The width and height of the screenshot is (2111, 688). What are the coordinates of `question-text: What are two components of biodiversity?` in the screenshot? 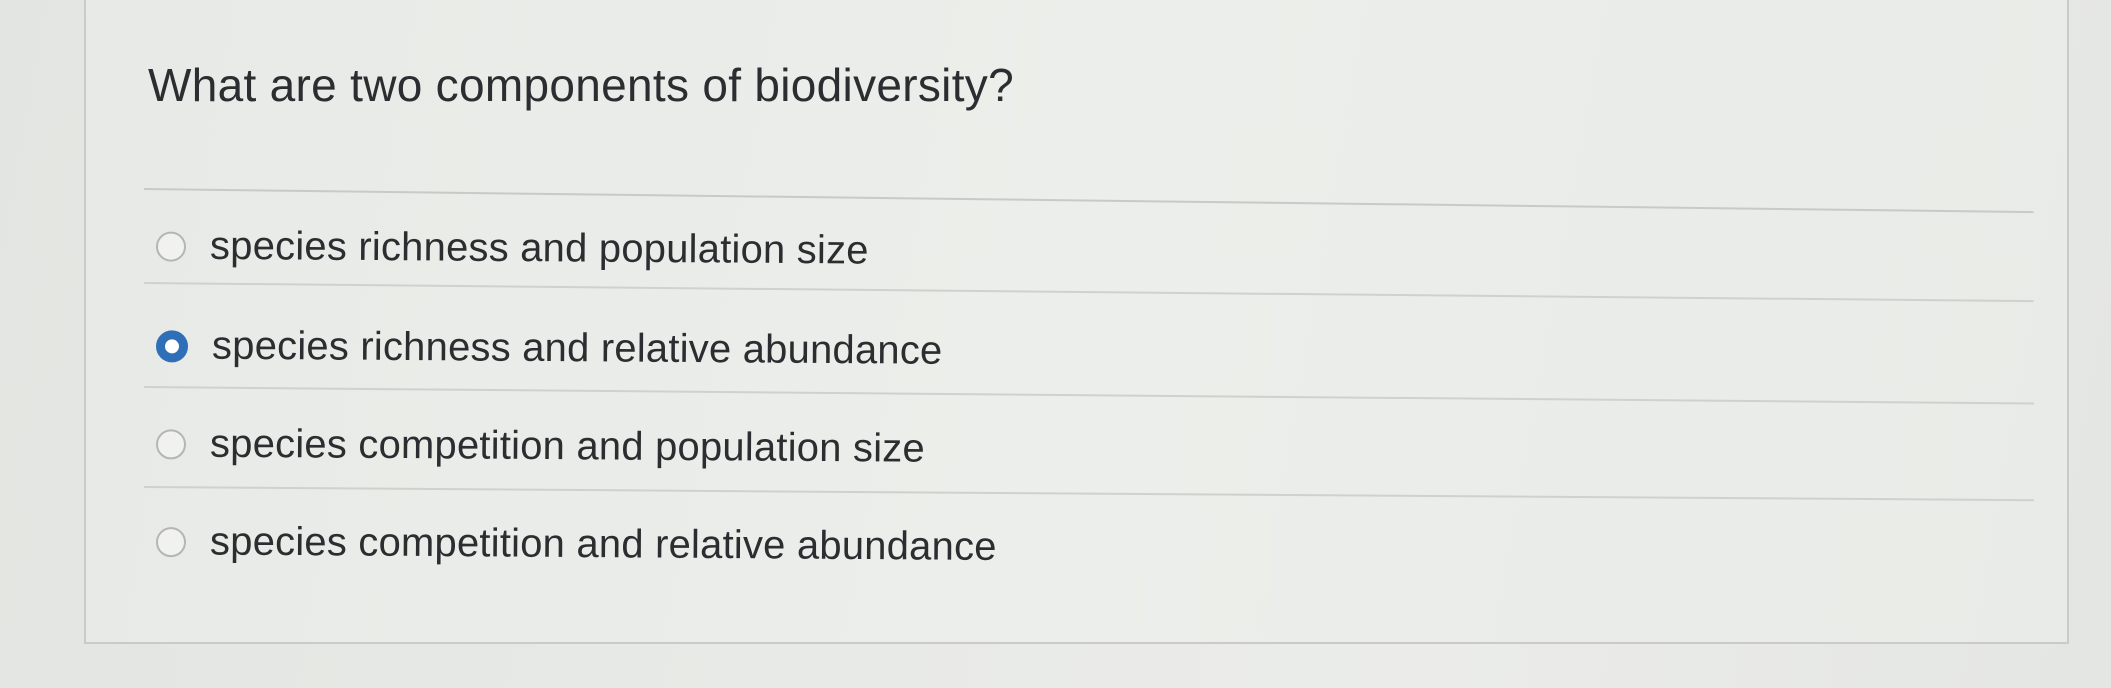 It's located at (581, 85).